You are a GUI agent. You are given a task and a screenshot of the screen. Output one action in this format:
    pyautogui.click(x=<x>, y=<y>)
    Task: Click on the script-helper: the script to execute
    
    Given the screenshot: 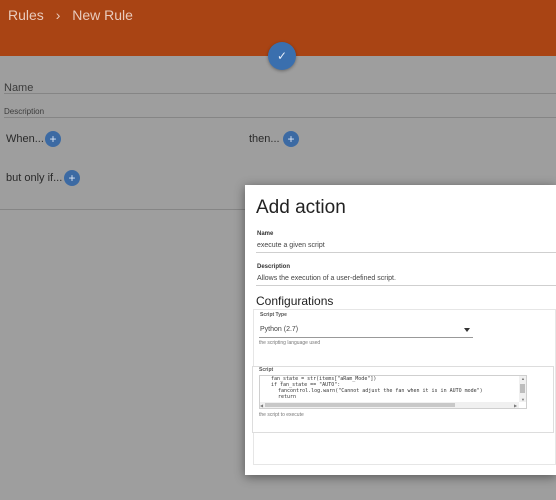 What is the action you would take?
    pyautogui.click(x=281, y=415)
    